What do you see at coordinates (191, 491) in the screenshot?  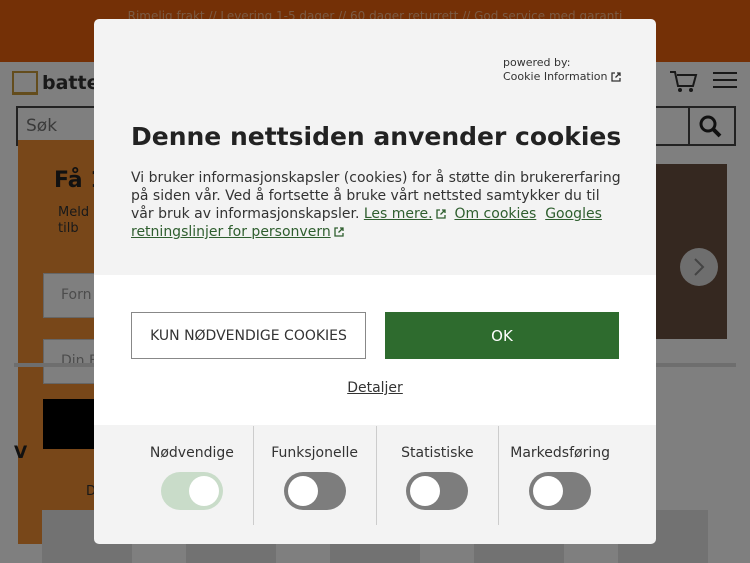 I see `necessary-toggle` at bounding box center [191, 491].